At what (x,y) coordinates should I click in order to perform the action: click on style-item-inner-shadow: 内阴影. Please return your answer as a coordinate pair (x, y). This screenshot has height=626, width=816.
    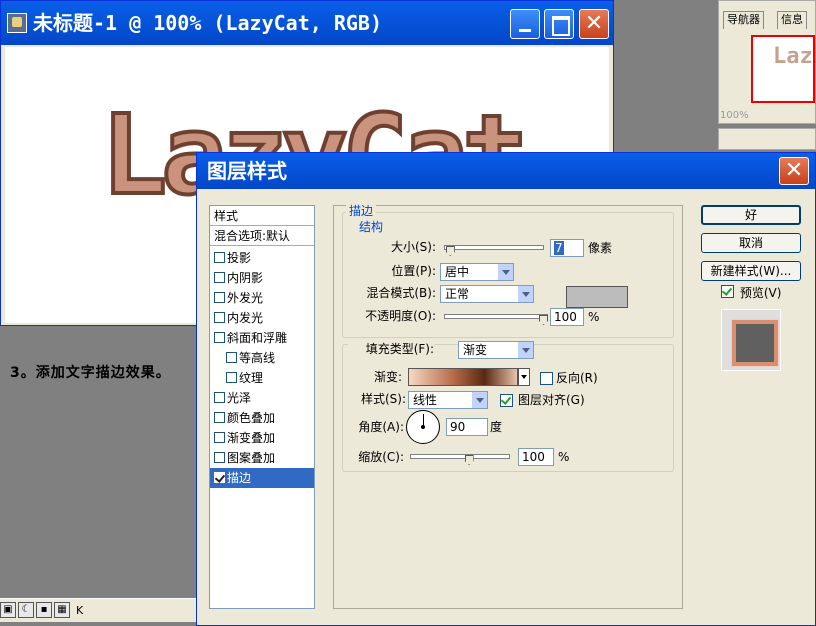
    Looking at the image, I should click on (262, 278).